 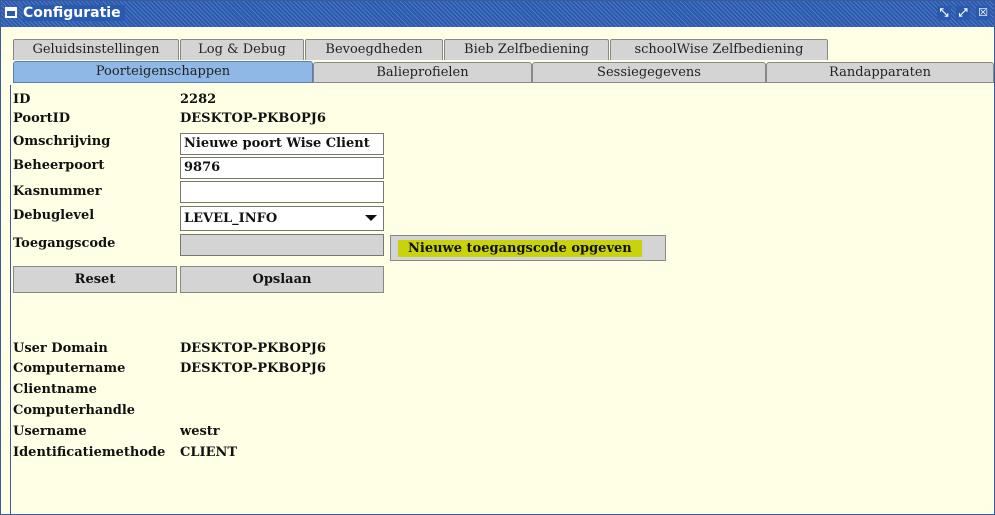 I want to click on user-domain-label: User Domain, so click(x=60, y=348).